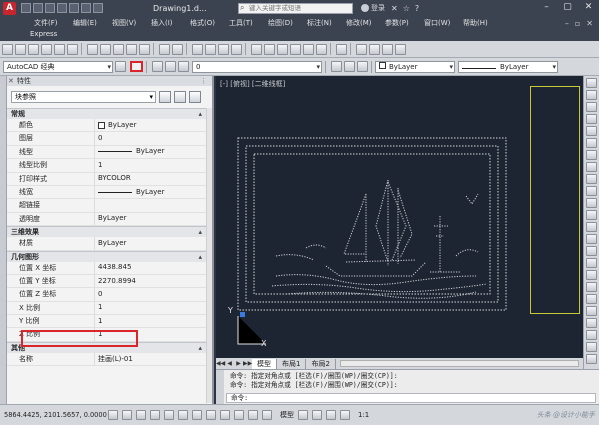 The width and height of the screenshot is (599, 425). I want to click on pan-icon, so click(197, 49).